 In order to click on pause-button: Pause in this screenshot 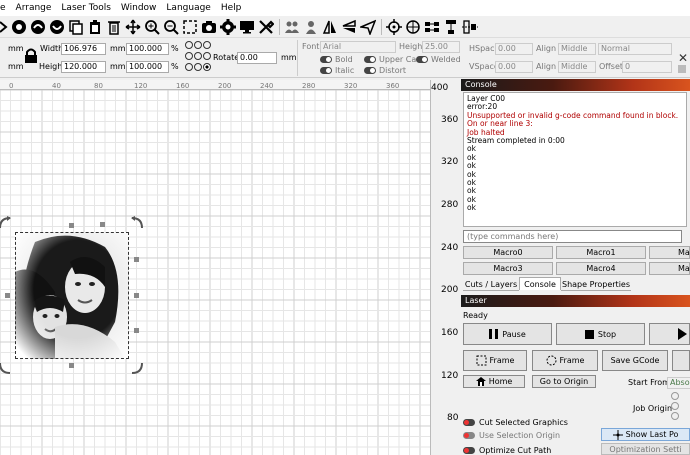, I will do `click(507, 334)`.